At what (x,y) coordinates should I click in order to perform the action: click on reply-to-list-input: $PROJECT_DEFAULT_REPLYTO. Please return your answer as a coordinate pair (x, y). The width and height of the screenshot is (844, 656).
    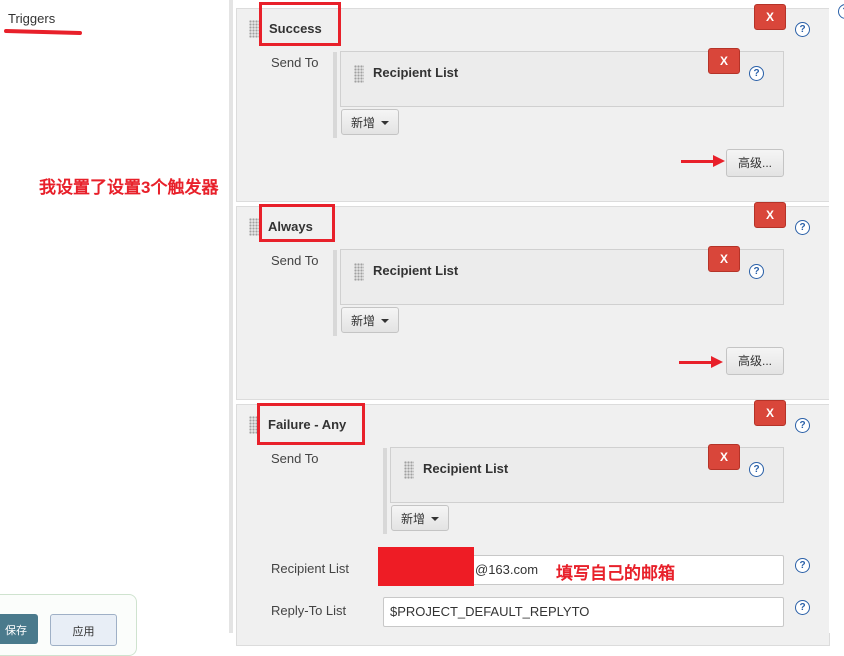
    Looking at the image, I should click on (583, 612).